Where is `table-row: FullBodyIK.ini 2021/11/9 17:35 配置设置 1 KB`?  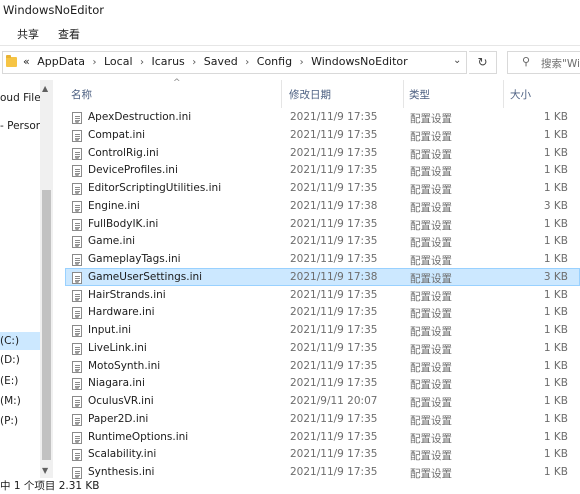 table-row: FullBodyIK.ini 2021/11/9 17:35 配置设置 1 KB is located at coordinates (322, 224).